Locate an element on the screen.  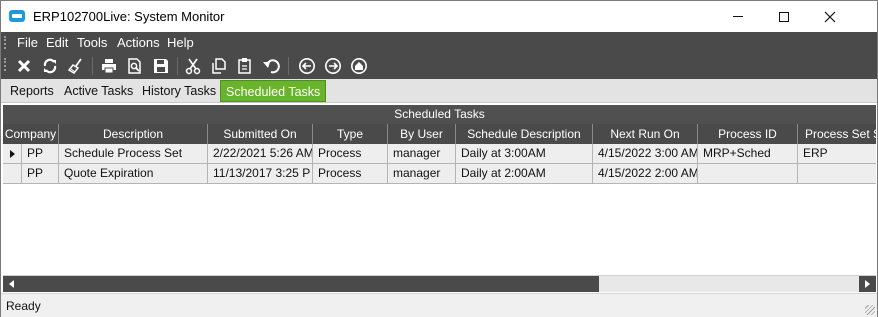
cell-schedule-description: Daily at 2:00AM is located at coordinates (524, 174).